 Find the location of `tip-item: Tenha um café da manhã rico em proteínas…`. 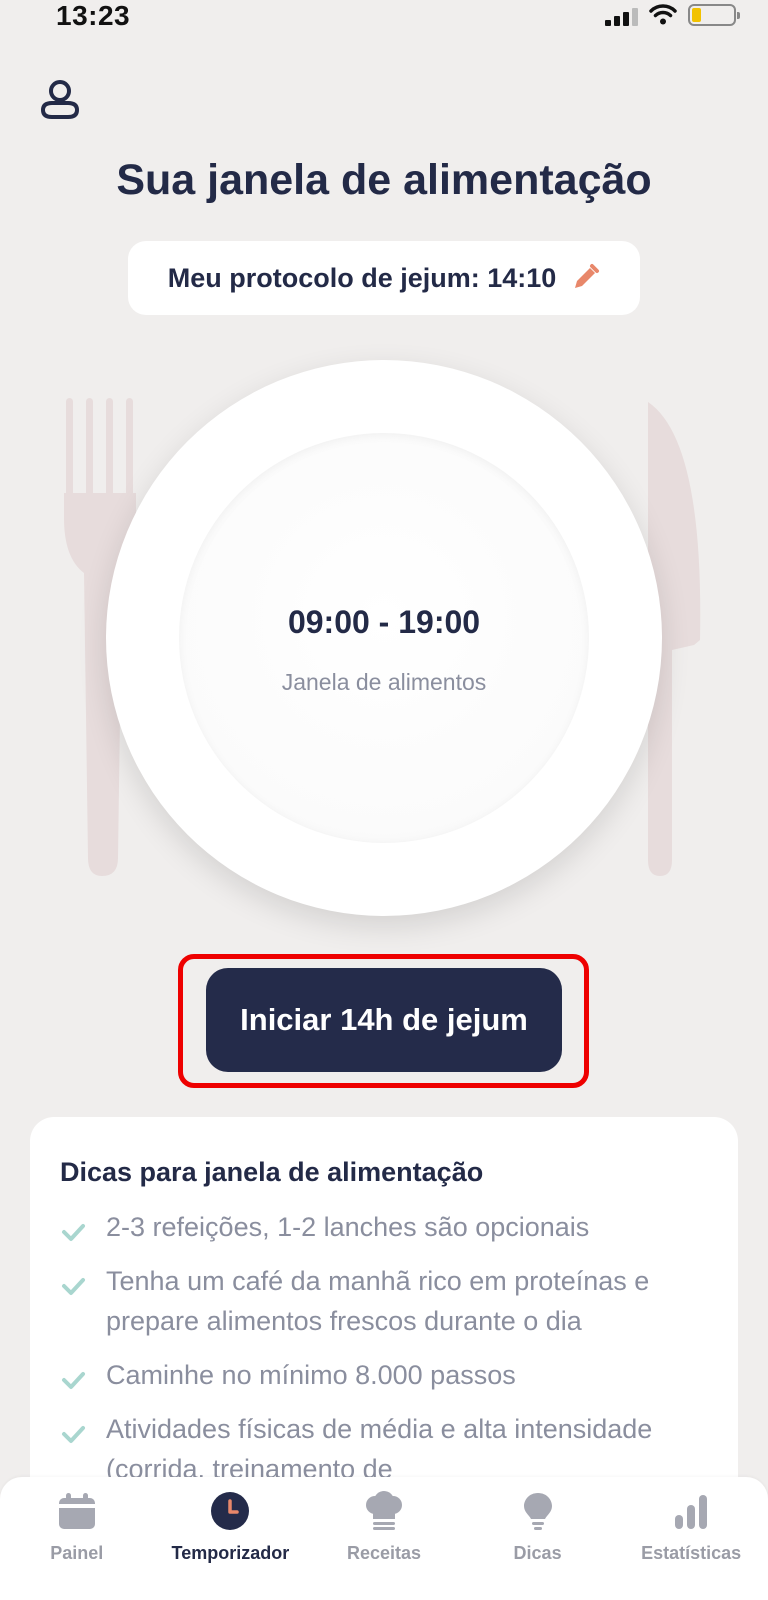

tip-item: Tenha um café da manhã rico em proteínas… is located at coordinates (385, 1301).